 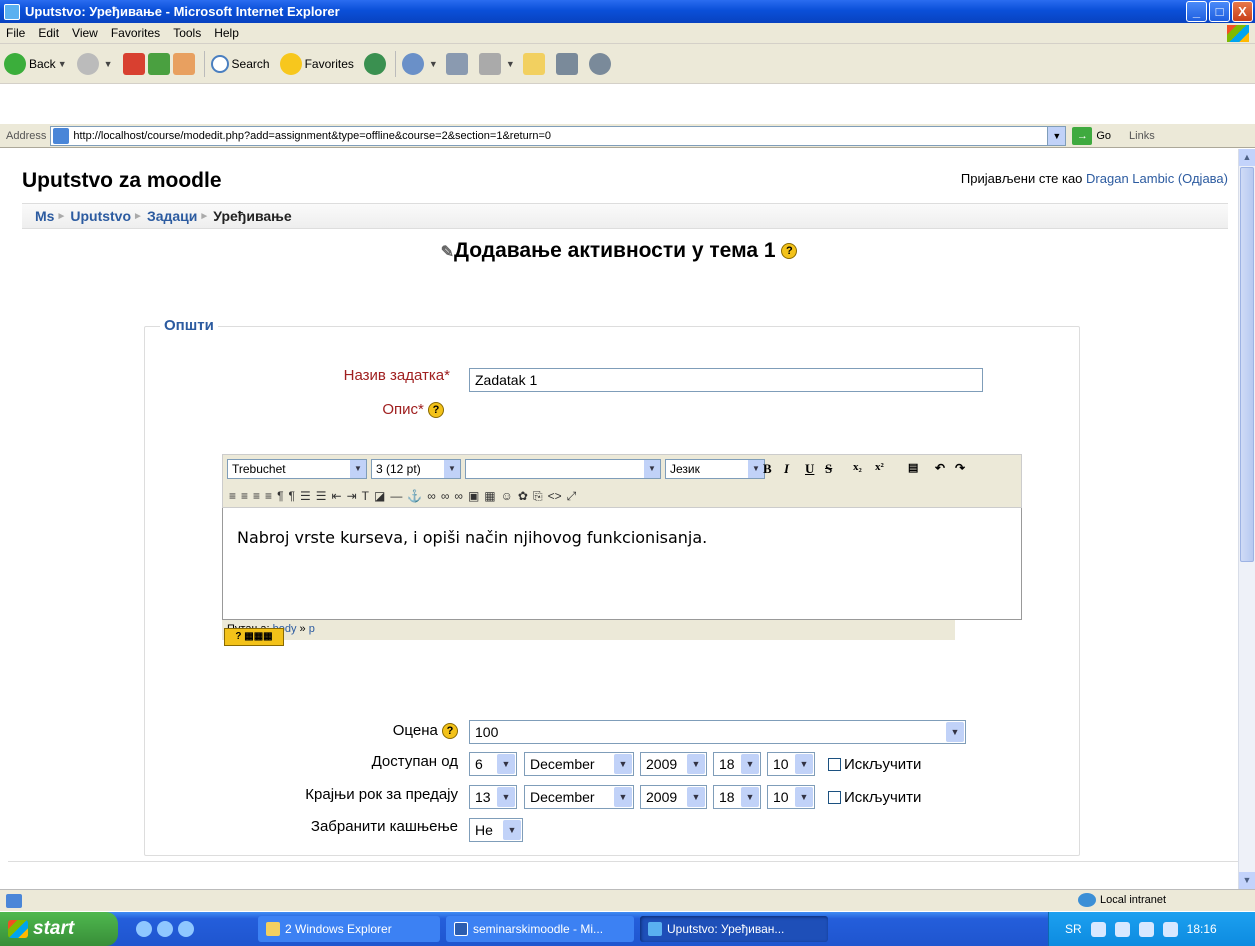 I want to click on volume-tray-icon, so click(x=1170, y=929).